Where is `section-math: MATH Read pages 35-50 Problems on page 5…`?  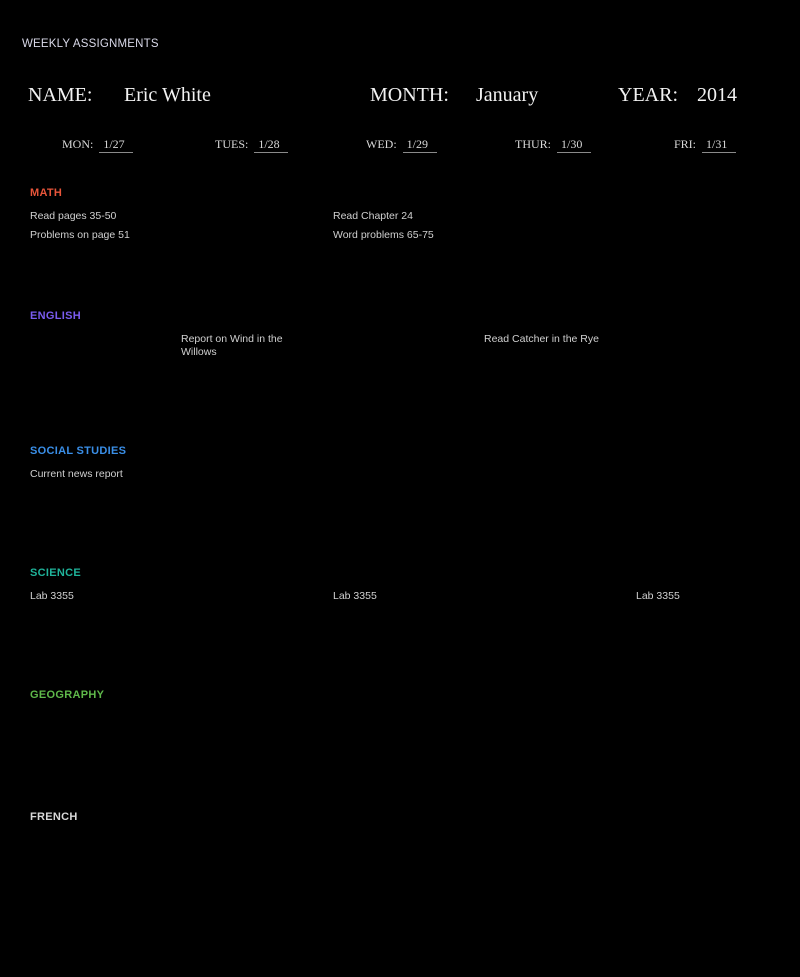 section-math: MATH Read pages 35-50 Problems on page 5… is located at coordinates (400, 242).